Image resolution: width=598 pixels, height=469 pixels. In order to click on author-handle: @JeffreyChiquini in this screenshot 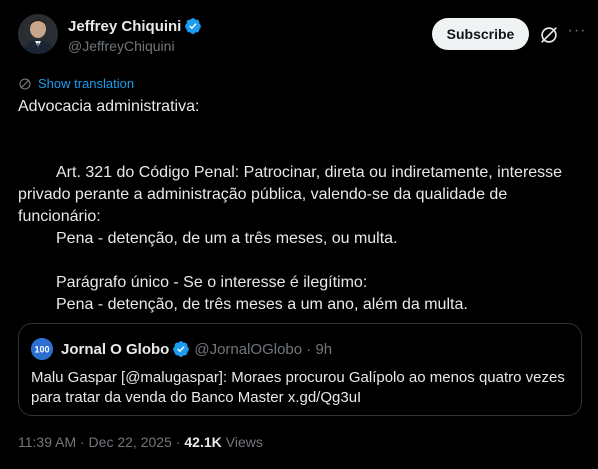, I will do `click(135, 46)`.